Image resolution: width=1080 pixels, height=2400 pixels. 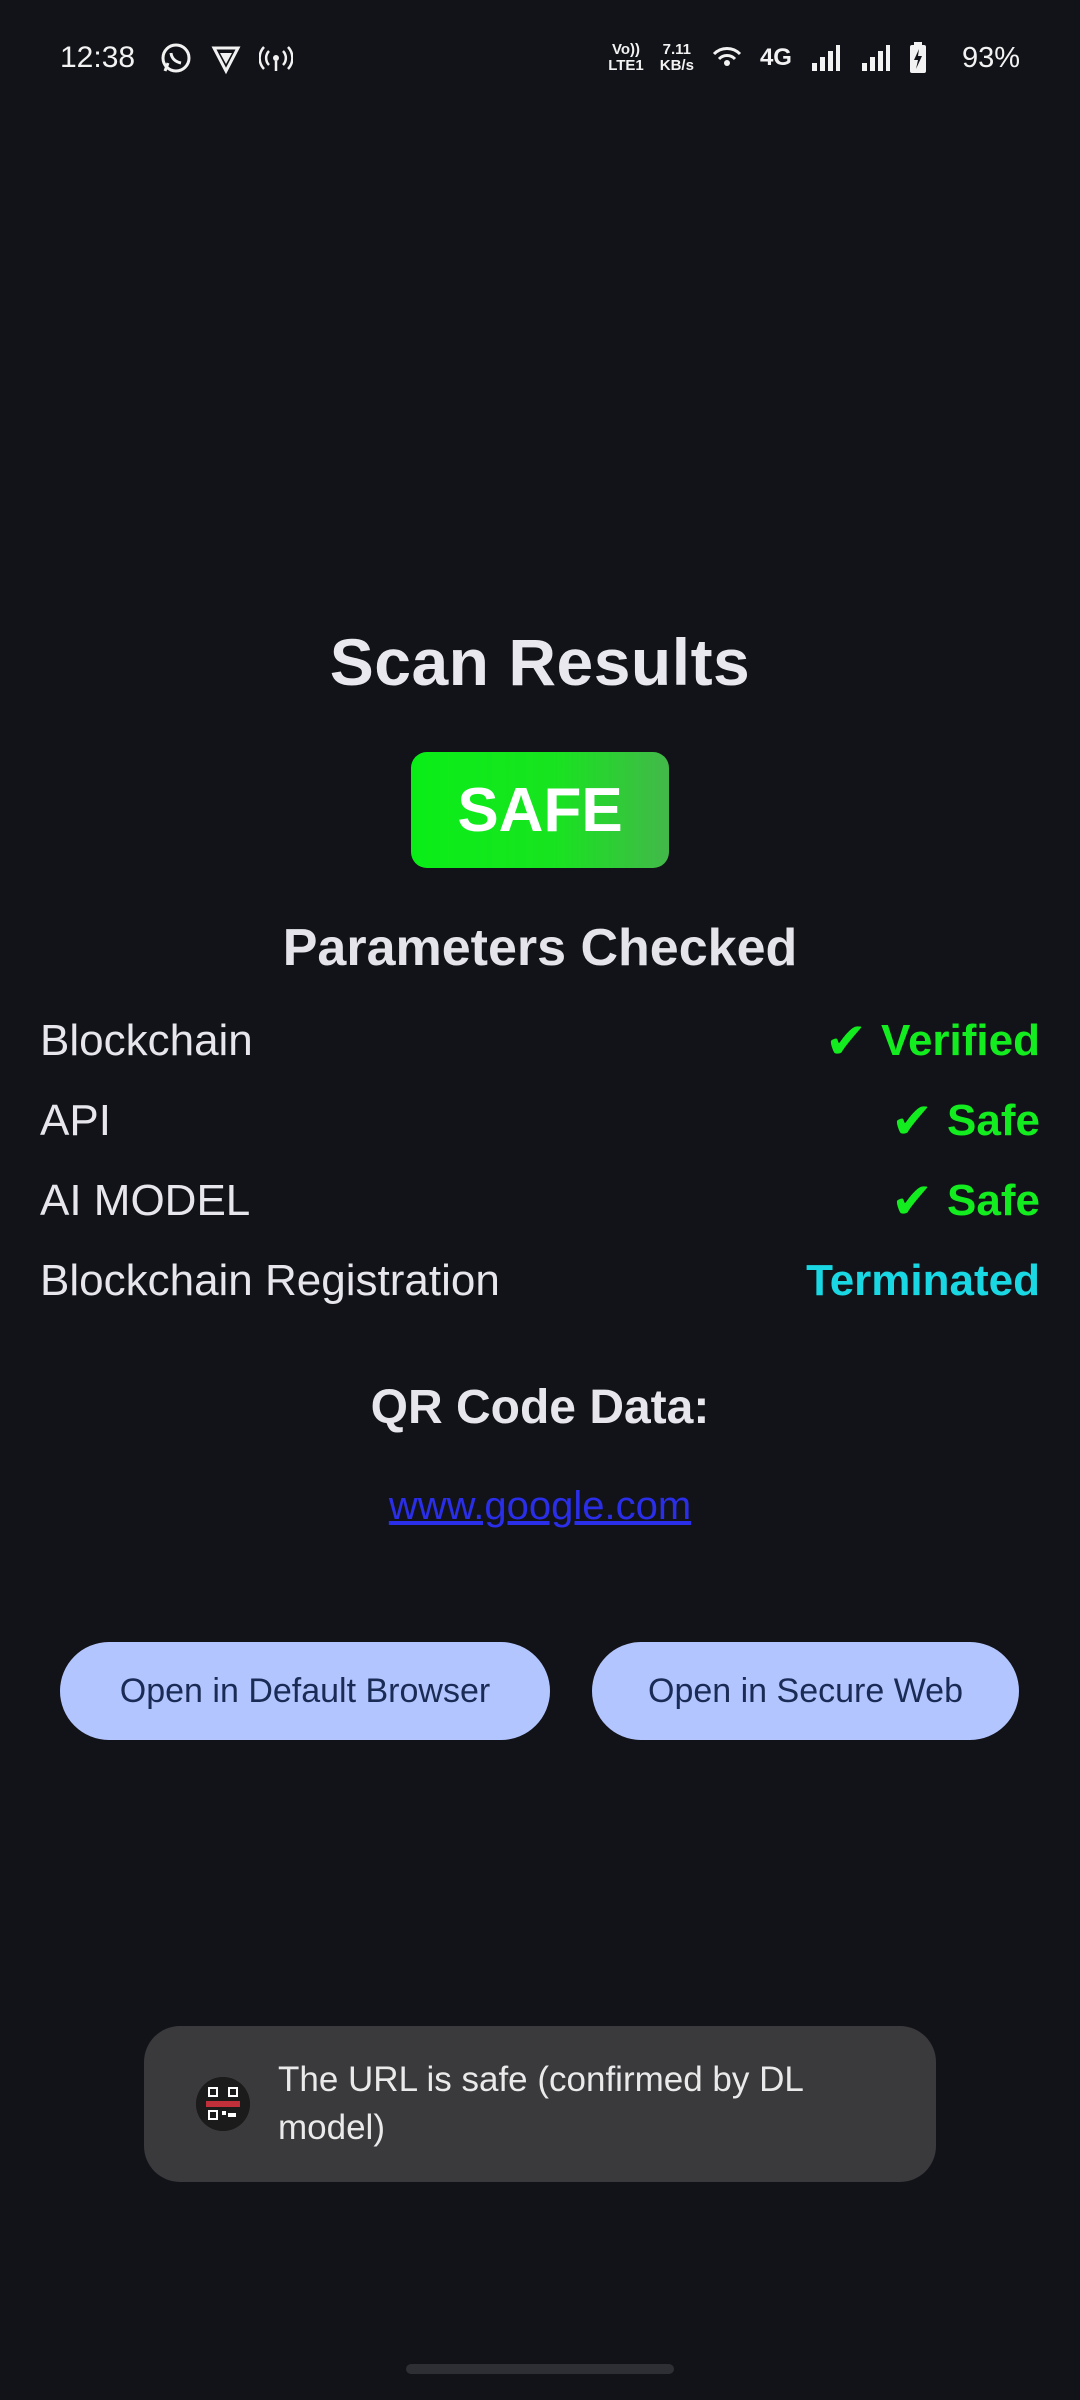 What do you see at coordinates (626, 65) in the screenshot?
I see `volte-bottom: LTE1` at bounding box center [626, 65].